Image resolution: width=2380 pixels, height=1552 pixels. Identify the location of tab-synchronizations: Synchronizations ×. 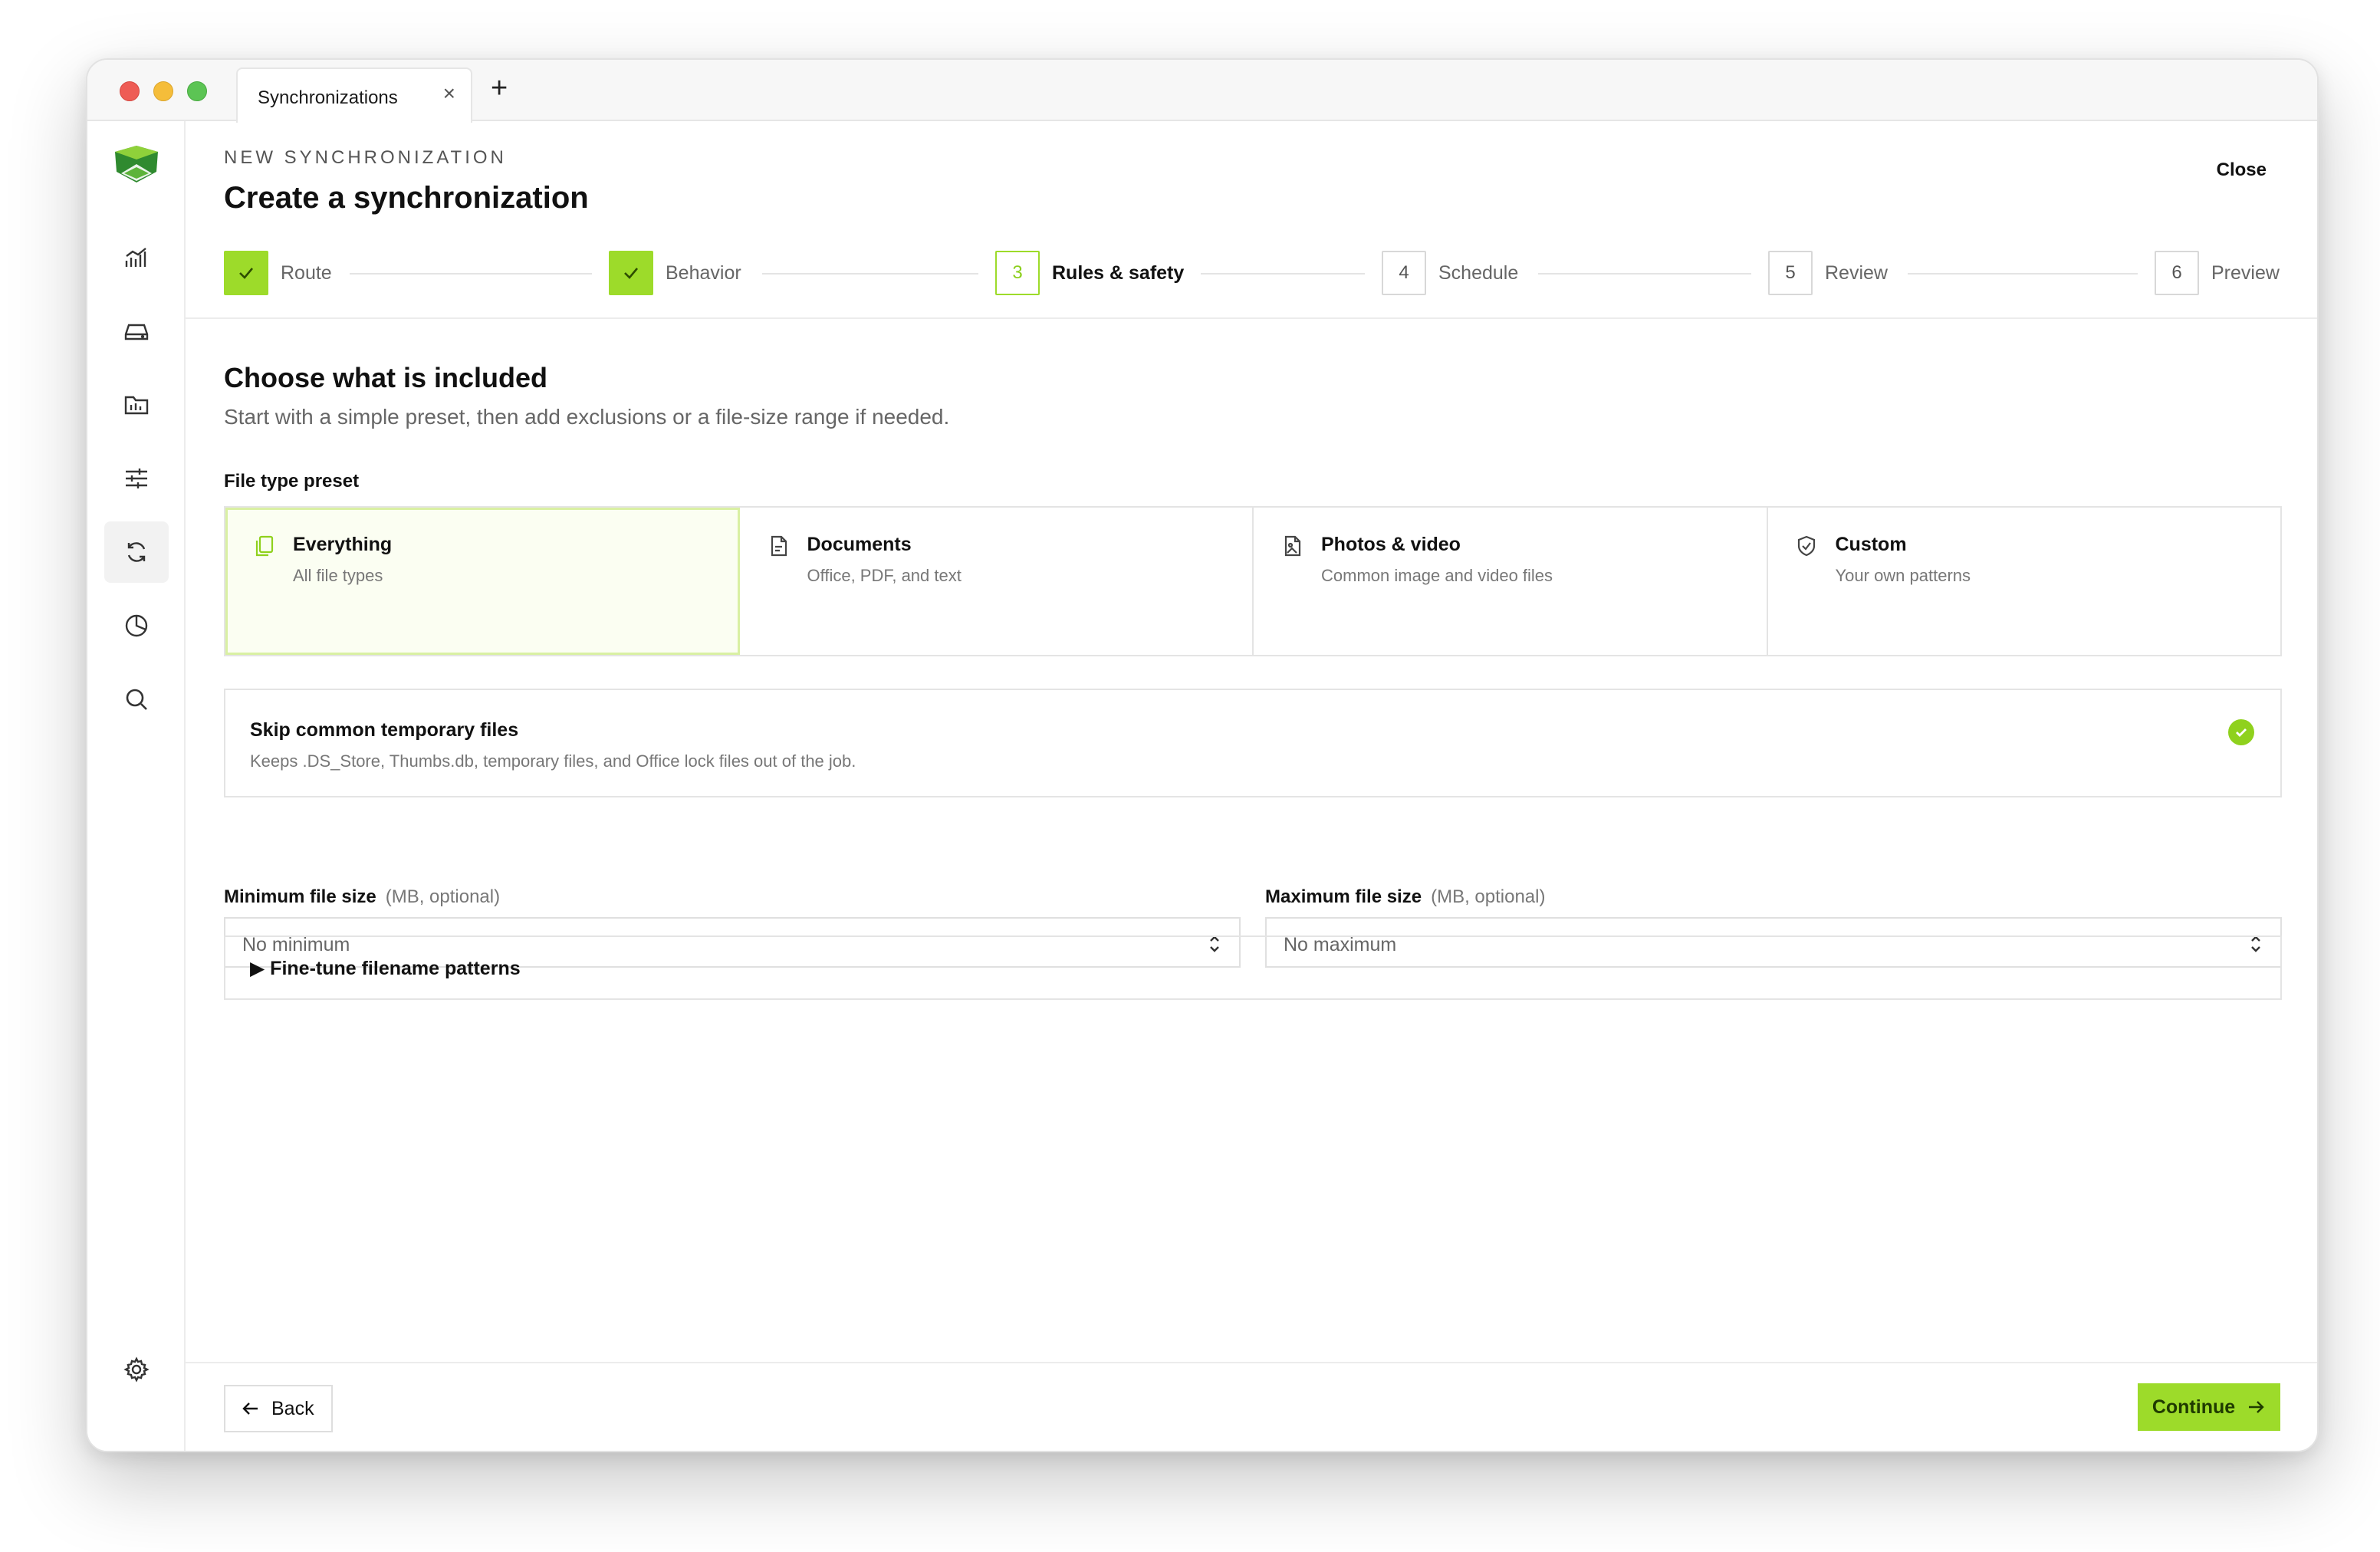
(354, 95).